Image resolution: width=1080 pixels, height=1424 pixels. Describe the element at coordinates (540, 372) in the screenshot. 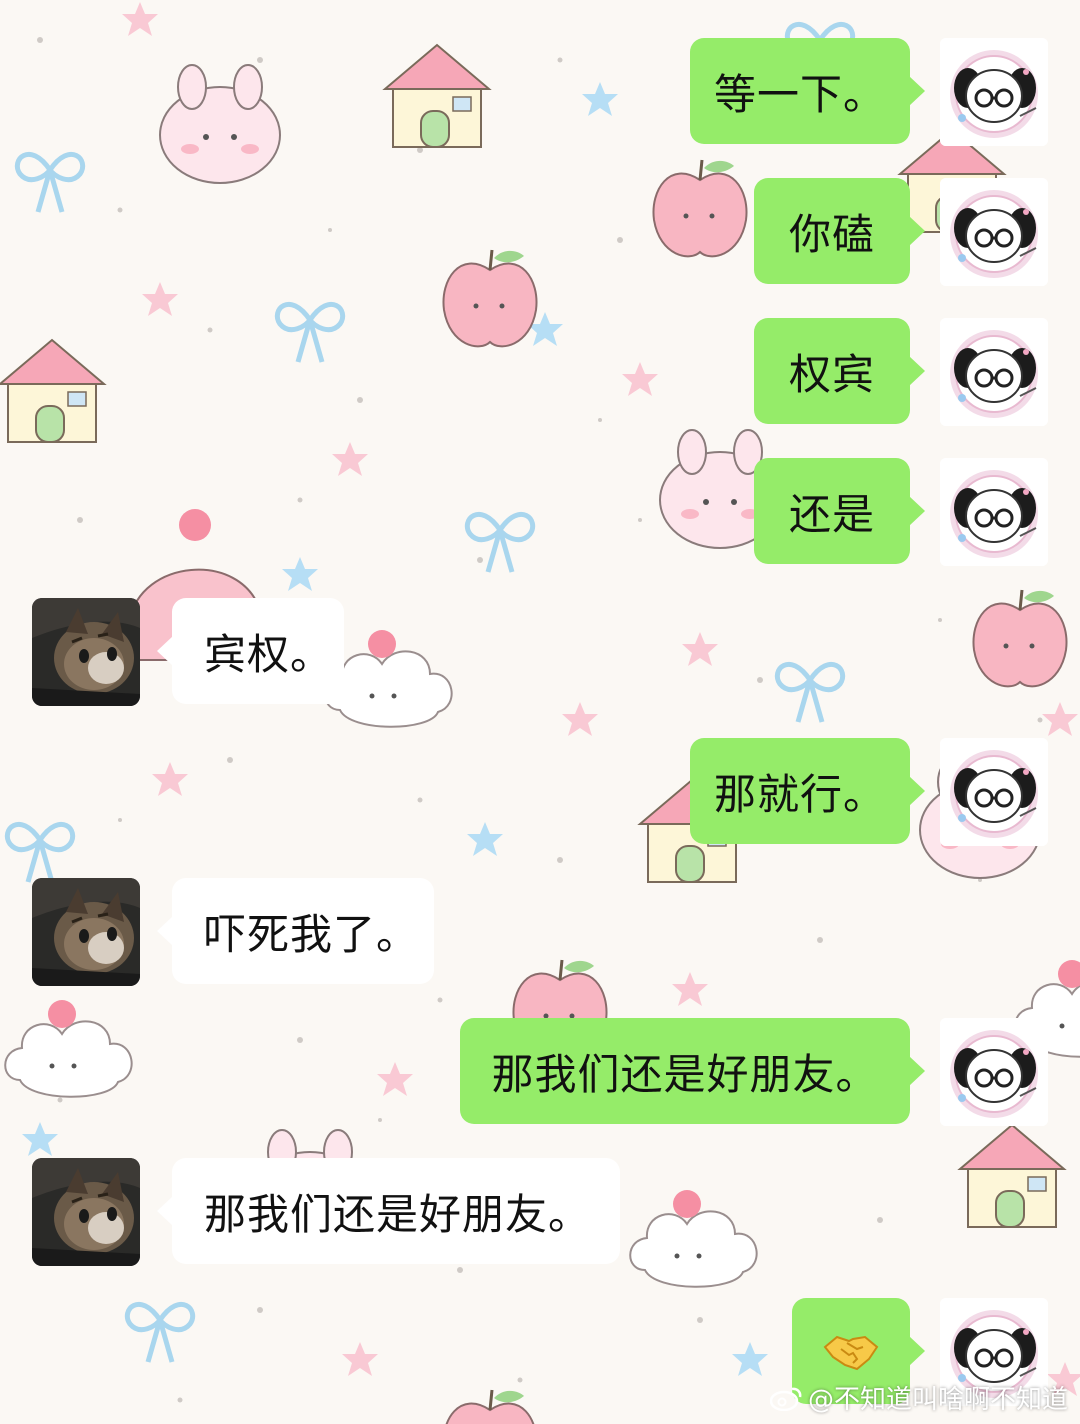

I see `message-row-3: 权宾` at that location.